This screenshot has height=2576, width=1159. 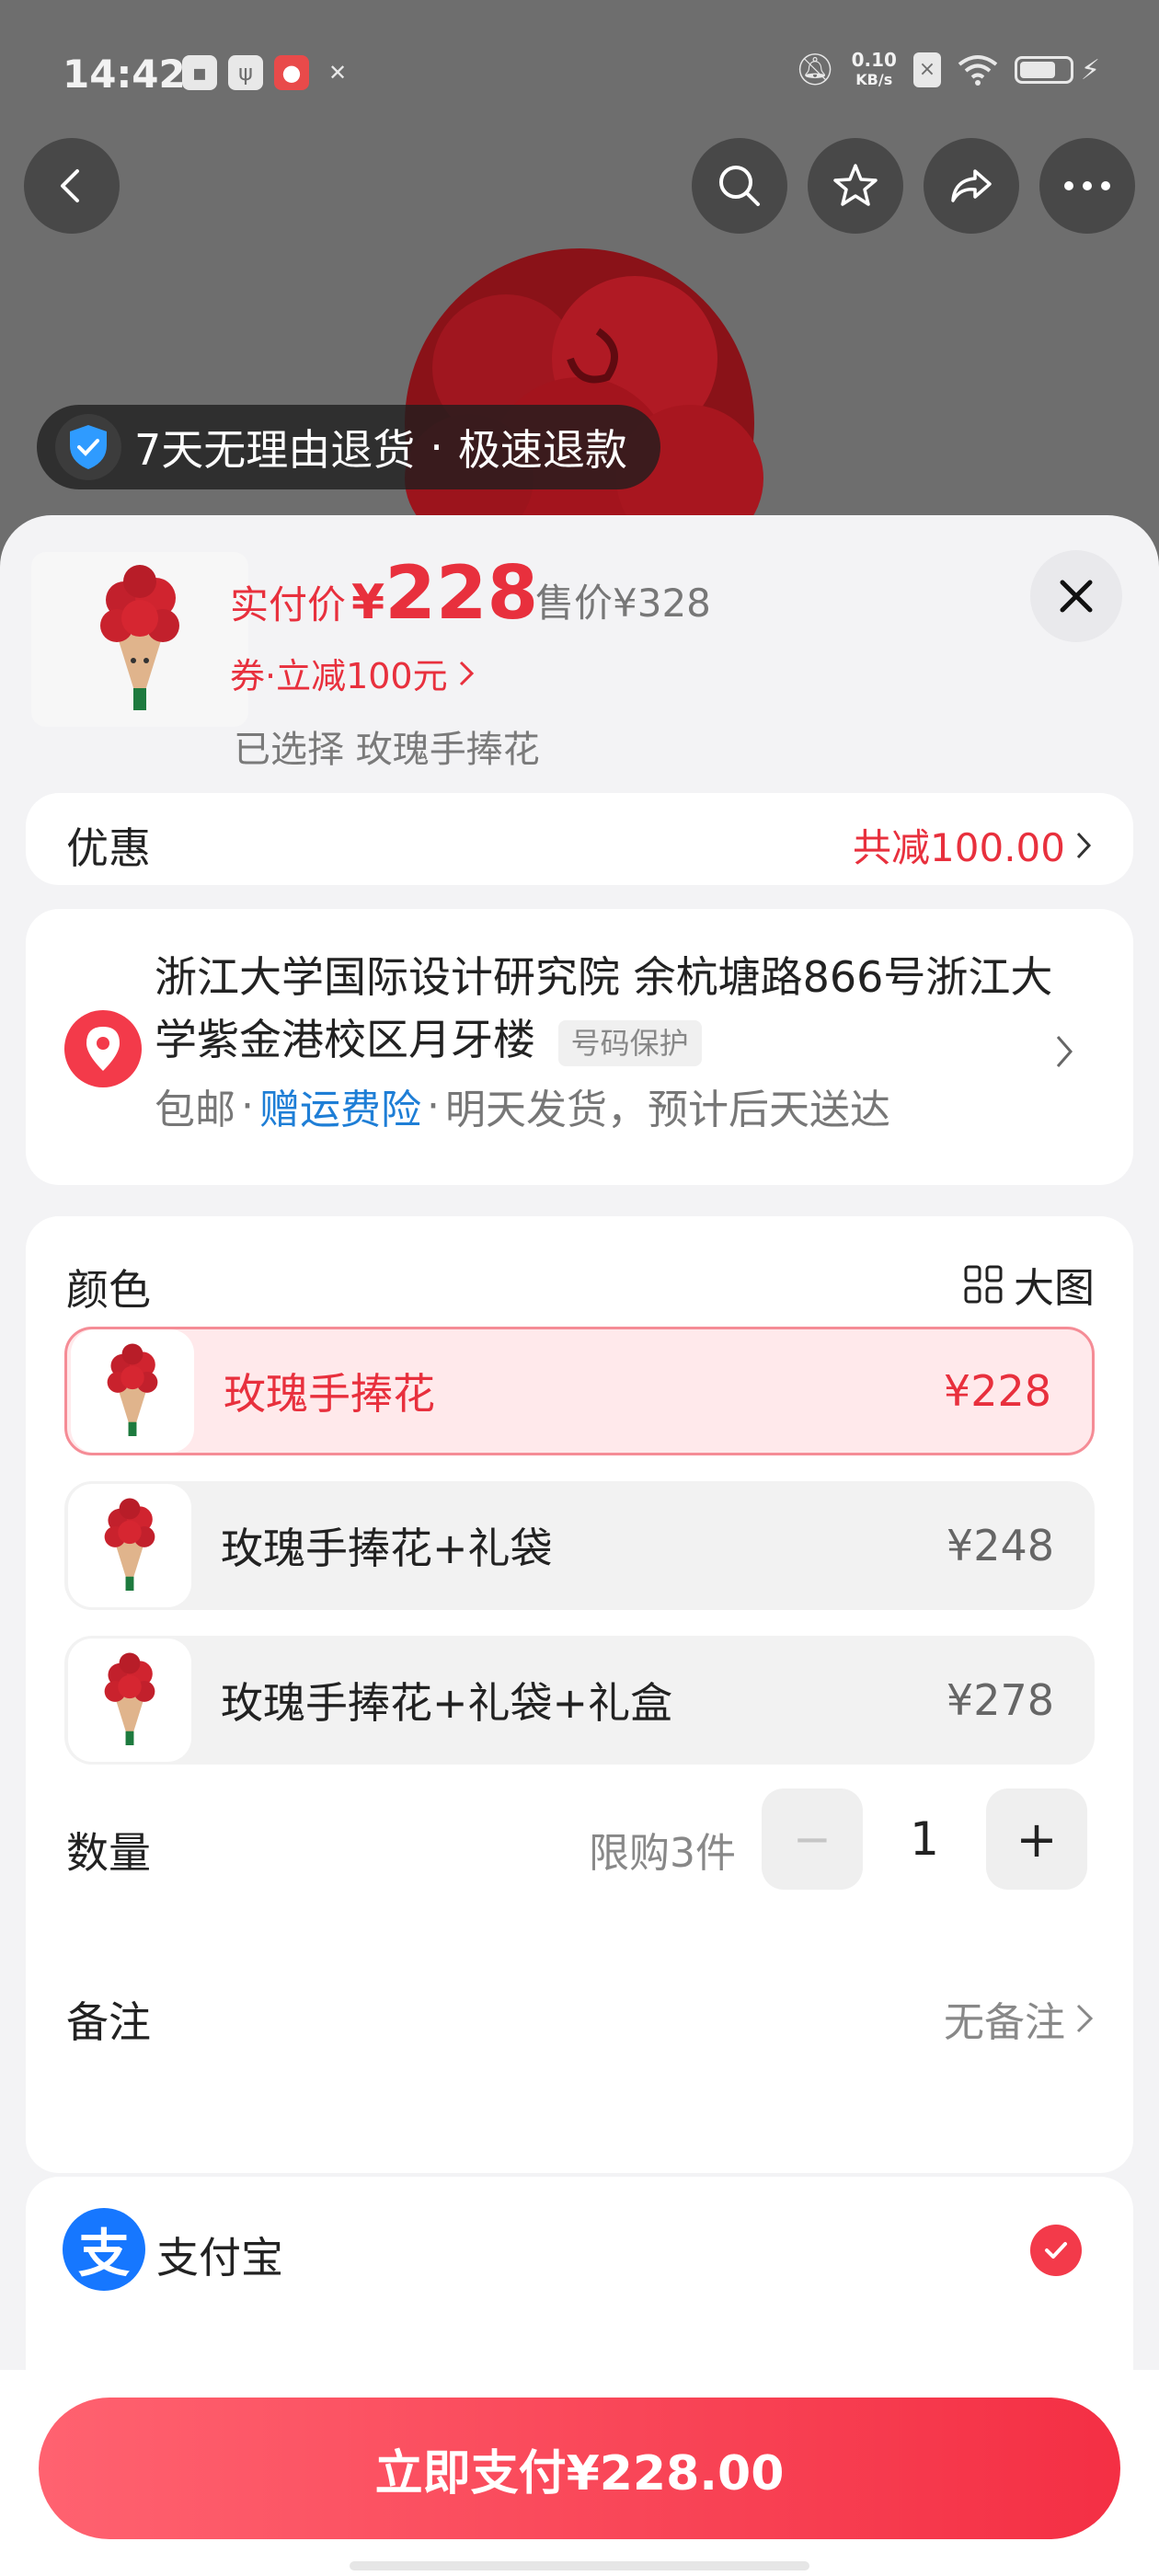 I want to click on more-icon, so click(x=1087, y=185).